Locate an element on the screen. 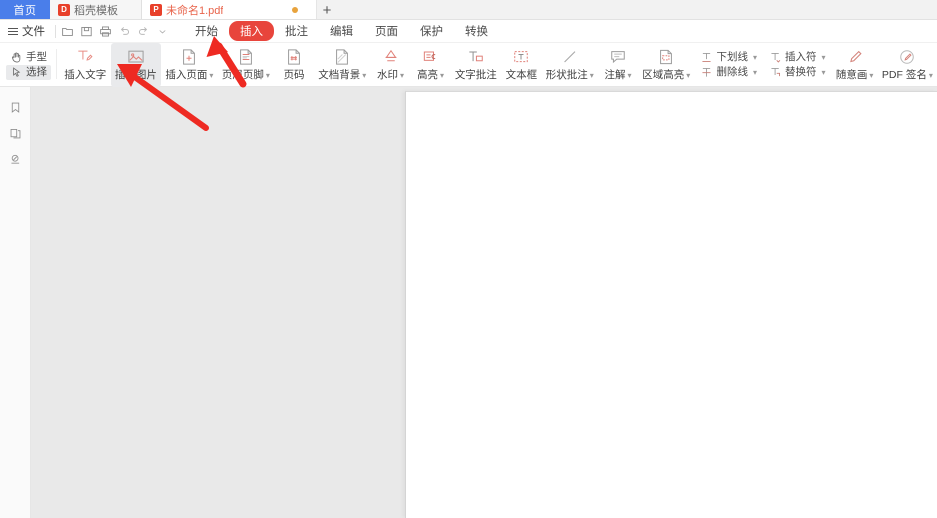  tab-home: 首页 is located at coordinates (25, 9).